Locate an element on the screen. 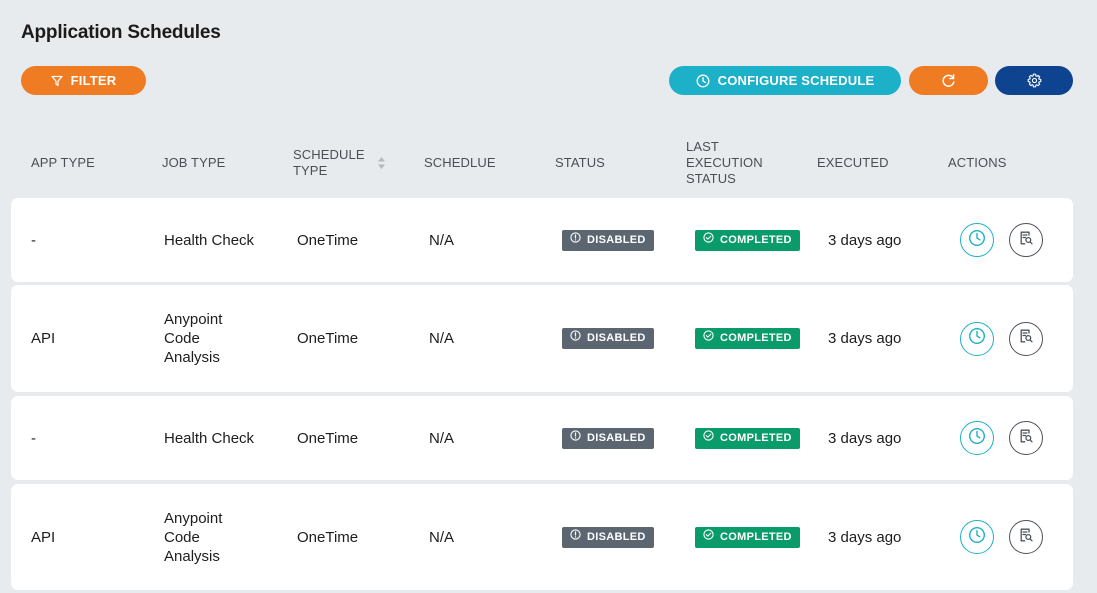 The width and height of the screenshot is (1097, 593). header-schedule: SCHEDLUE is located at coordinates (460, 162).